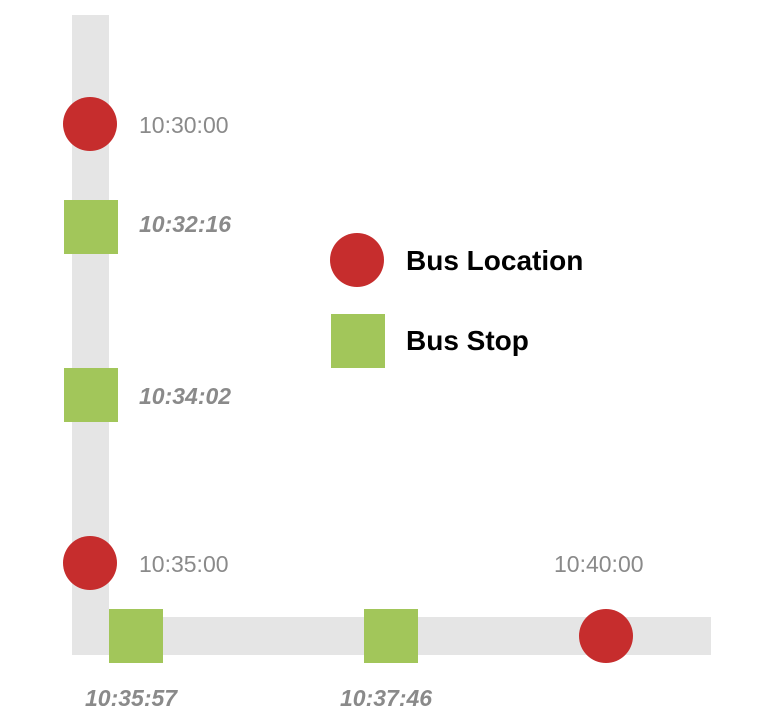 The height and width of the screenshot is (722, 778). I want to click on bus-stop-time: 10:32:16, so click(185, 224).